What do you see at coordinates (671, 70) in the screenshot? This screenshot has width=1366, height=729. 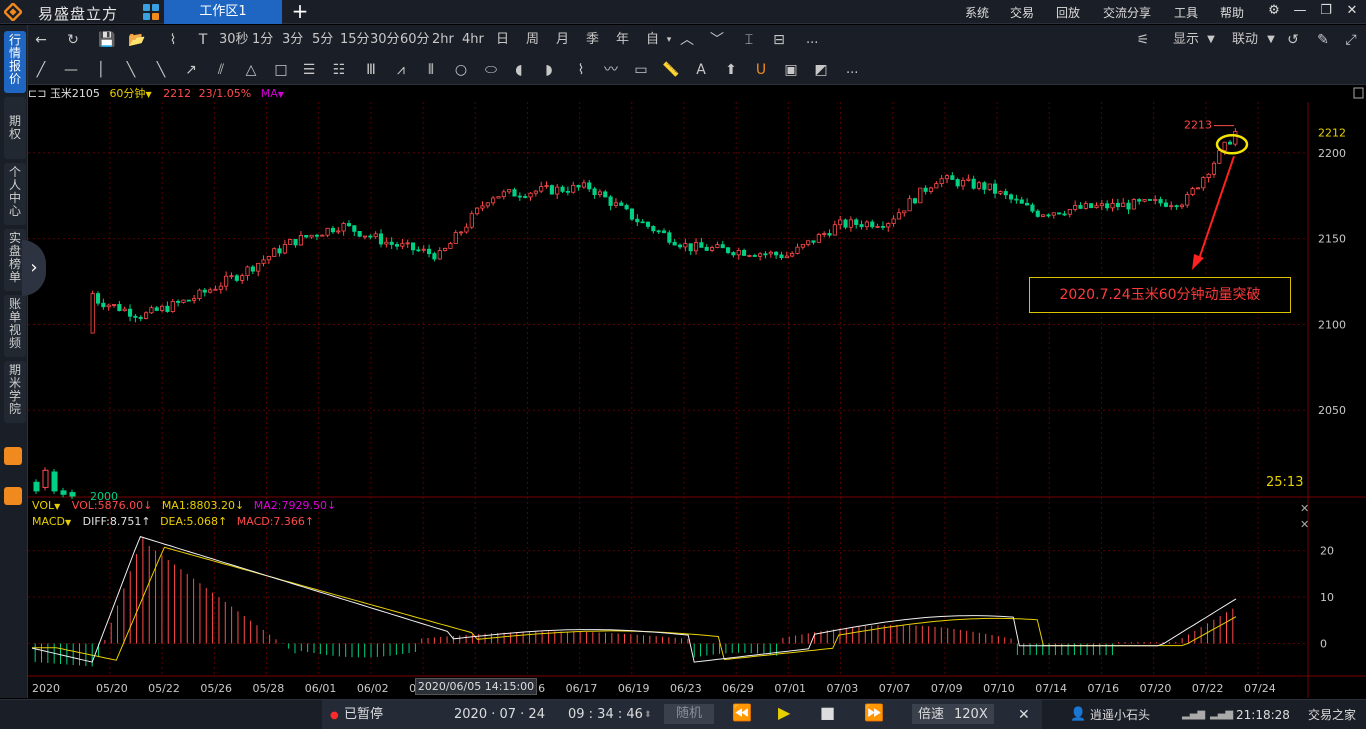 I see `draw-ruler-icon: 📏` at bounding box center [671, 70].